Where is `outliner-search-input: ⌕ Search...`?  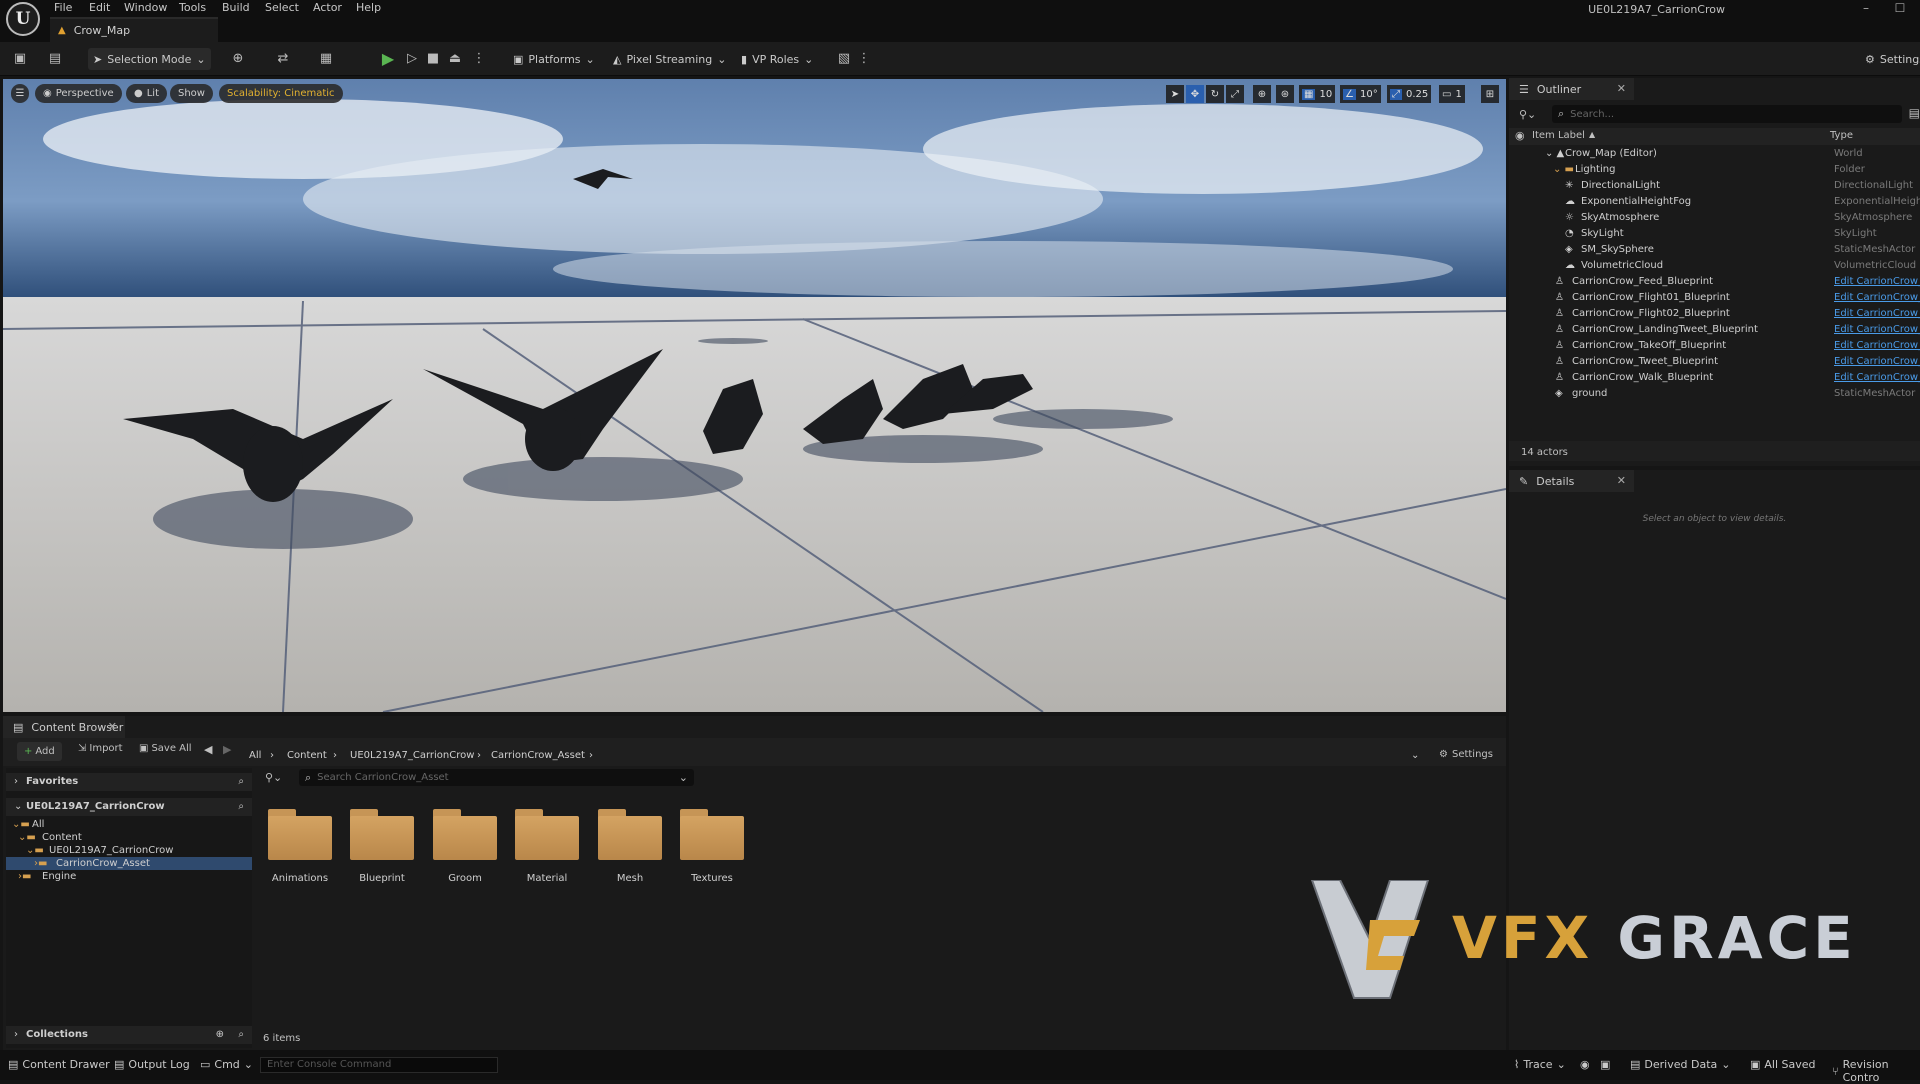 outliner-search-input: ⌕ Search... is located at coordinates (1727, 114).